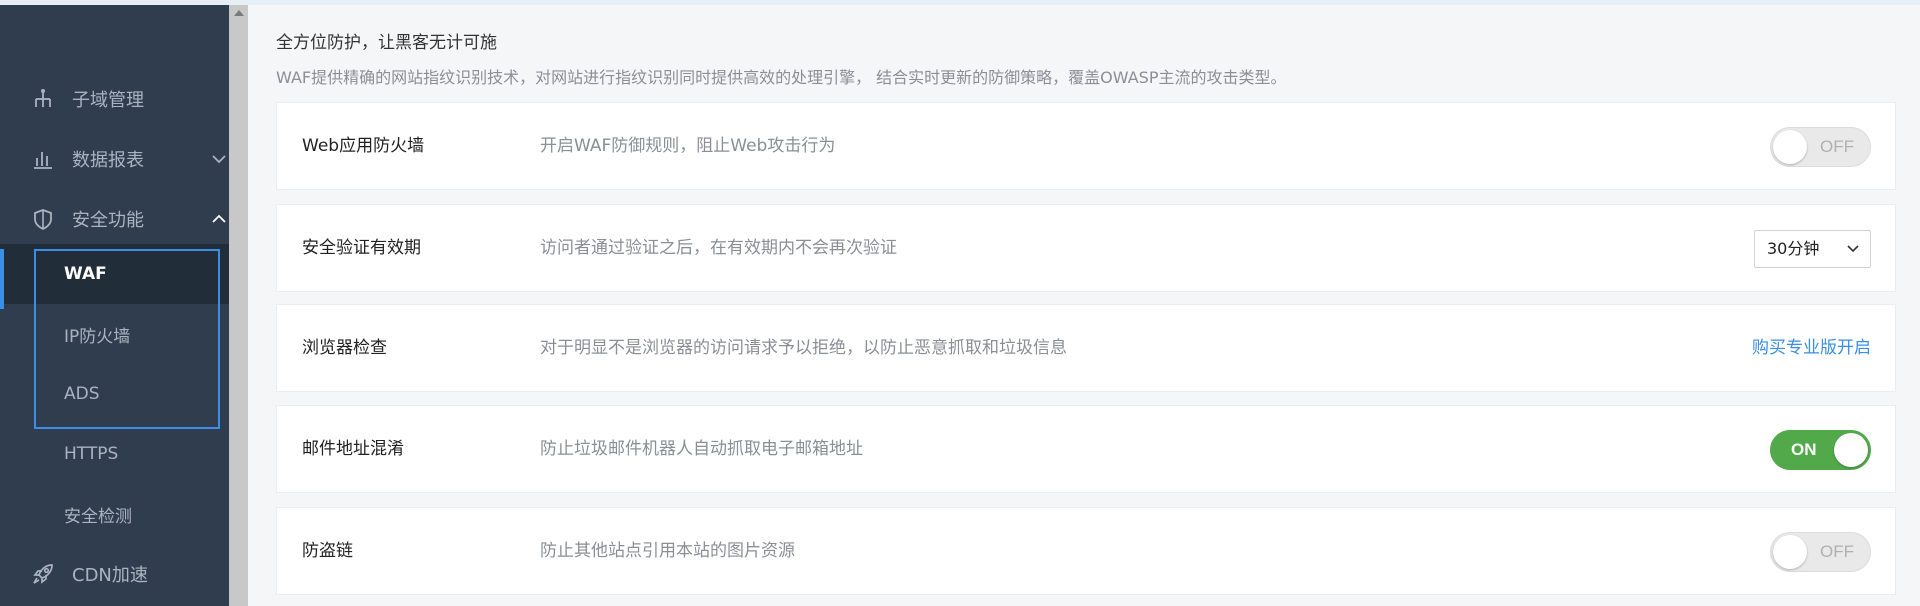  What do you see at coordinates (43, 219) in the screenshot?
I see `shield-icon` at bounding box center [43, 219].